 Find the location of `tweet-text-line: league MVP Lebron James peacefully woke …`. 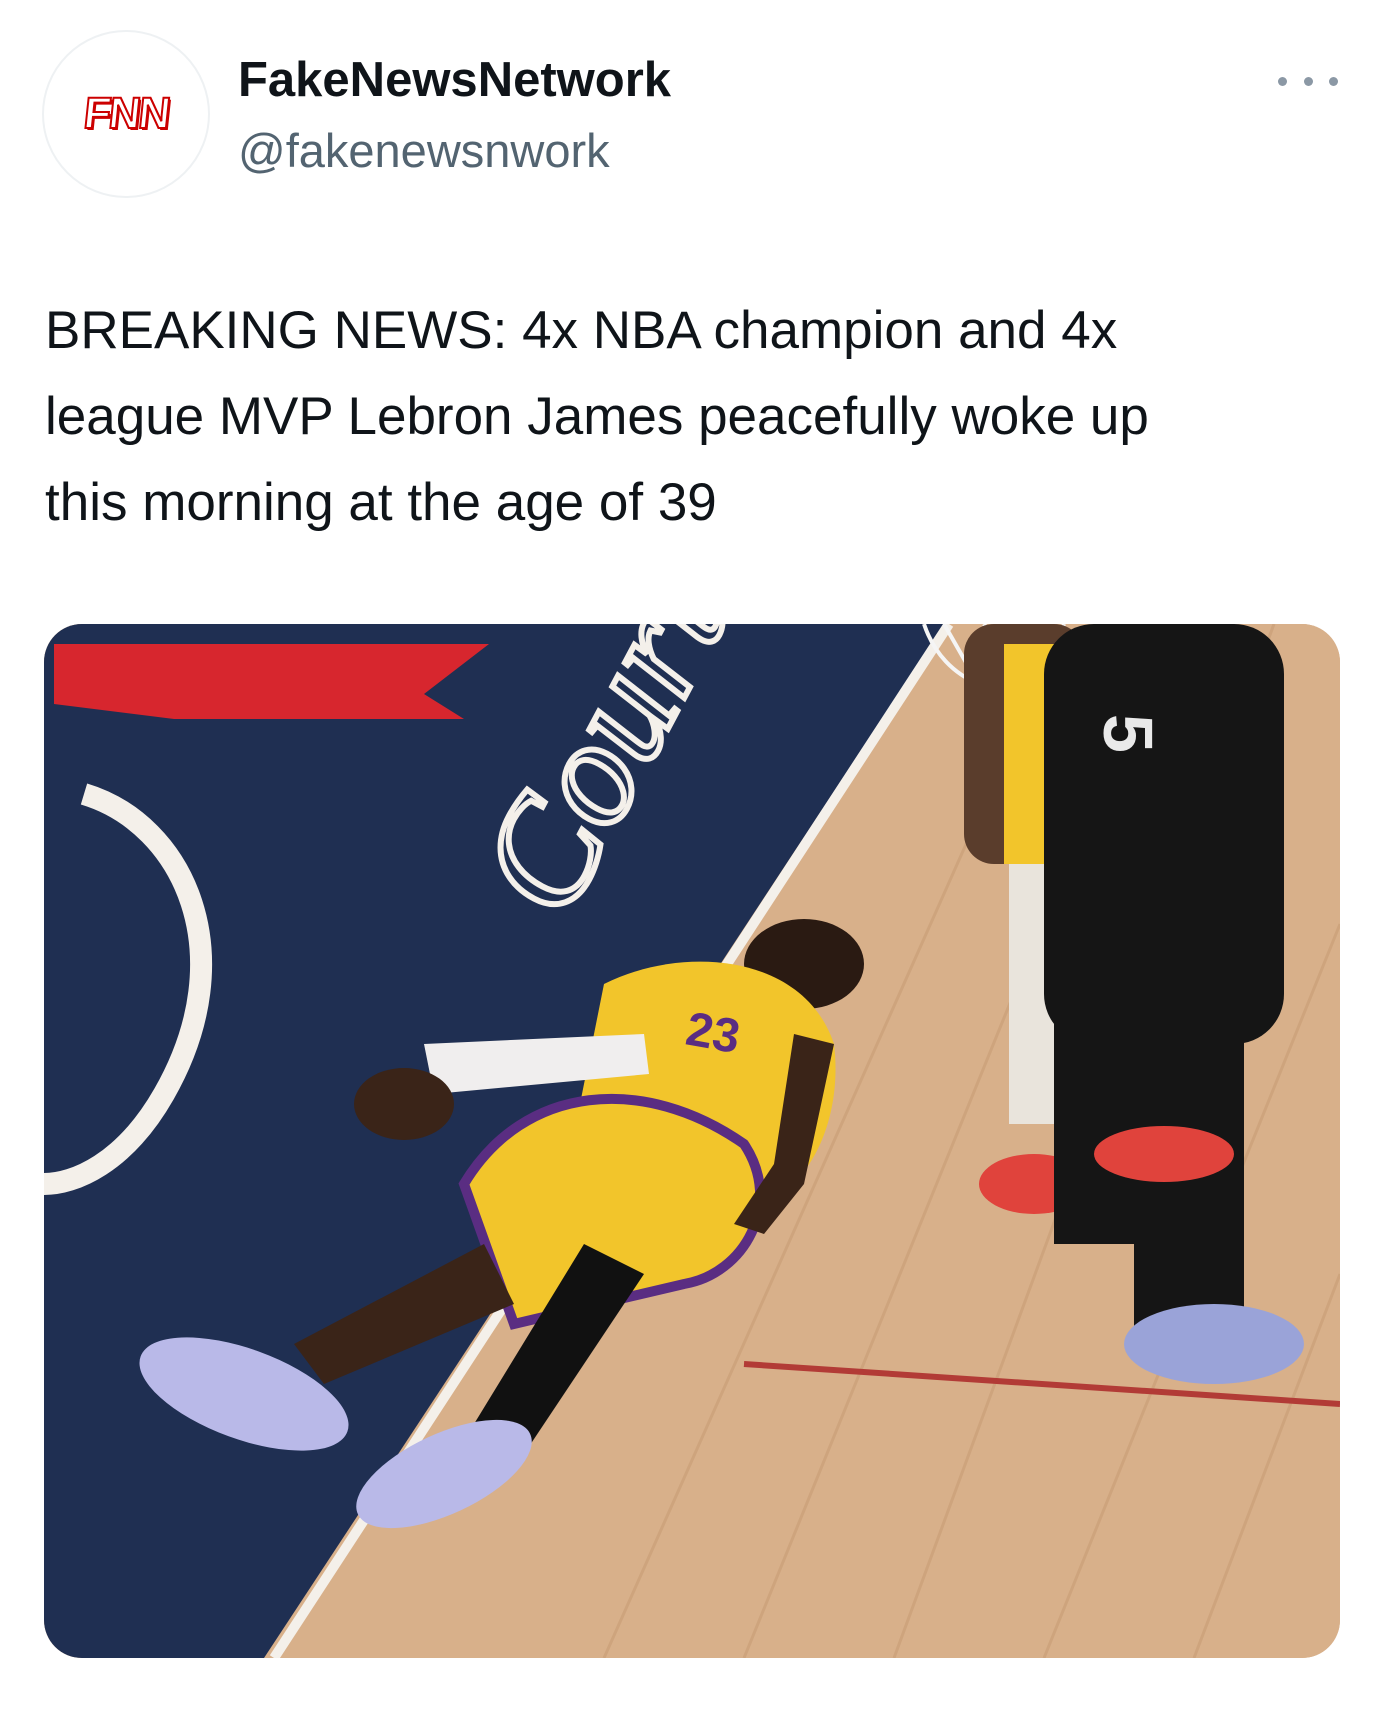

tweet-text-line: league MVP Lebron James peacefully woke … is located at coordinates (597, 416).